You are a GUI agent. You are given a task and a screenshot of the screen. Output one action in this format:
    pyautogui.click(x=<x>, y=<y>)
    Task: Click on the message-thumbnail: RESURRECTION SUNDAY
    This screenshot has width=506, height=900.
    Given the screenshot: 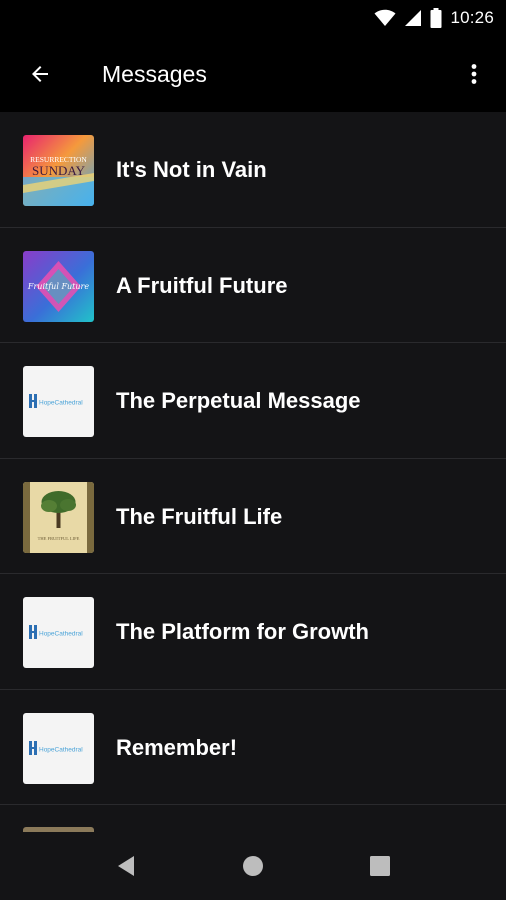 What is the action you would take?
    pyautogui.click(x=58, y=170)
    